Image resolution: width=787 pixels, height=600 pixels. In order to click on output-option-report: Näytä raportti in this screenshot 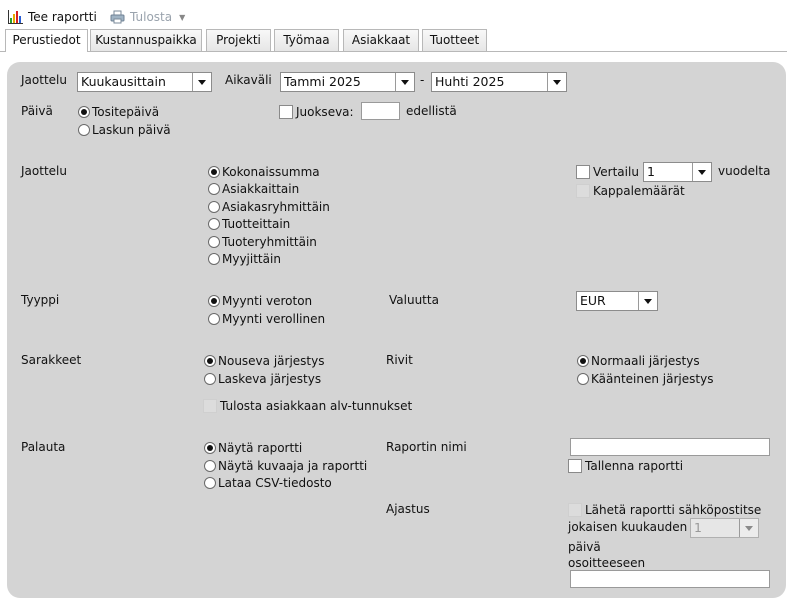, I will do `click(253, 447)`.